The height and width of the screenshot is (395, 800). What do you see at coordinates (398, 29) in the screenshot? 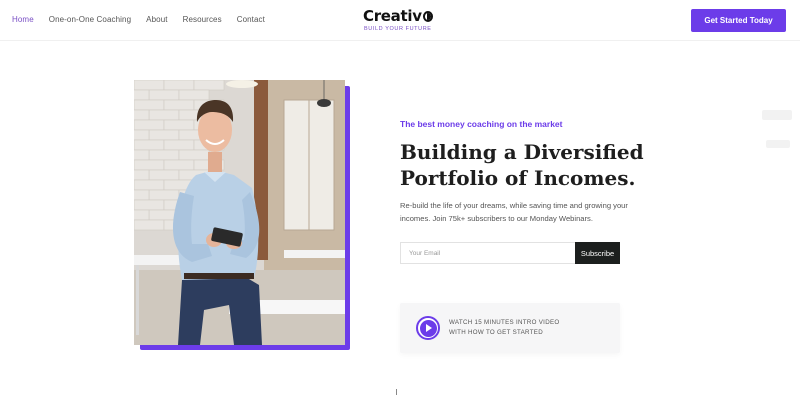
I see `logo-tagline: BUILD YOUR FUTURE` at bounding box center [398, 29].